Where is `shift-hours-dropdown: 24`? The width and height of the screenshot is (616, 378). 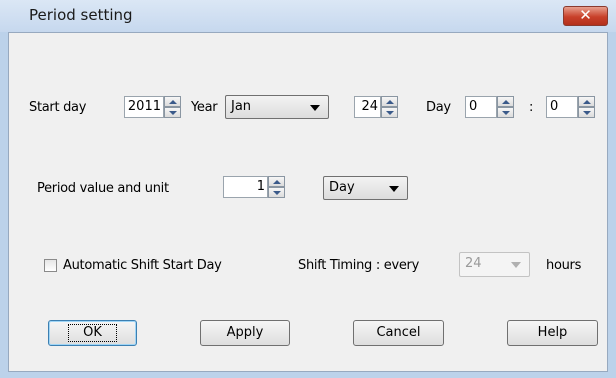 shift-hours-dropdown: 24 is located at coordinates (494, 264).